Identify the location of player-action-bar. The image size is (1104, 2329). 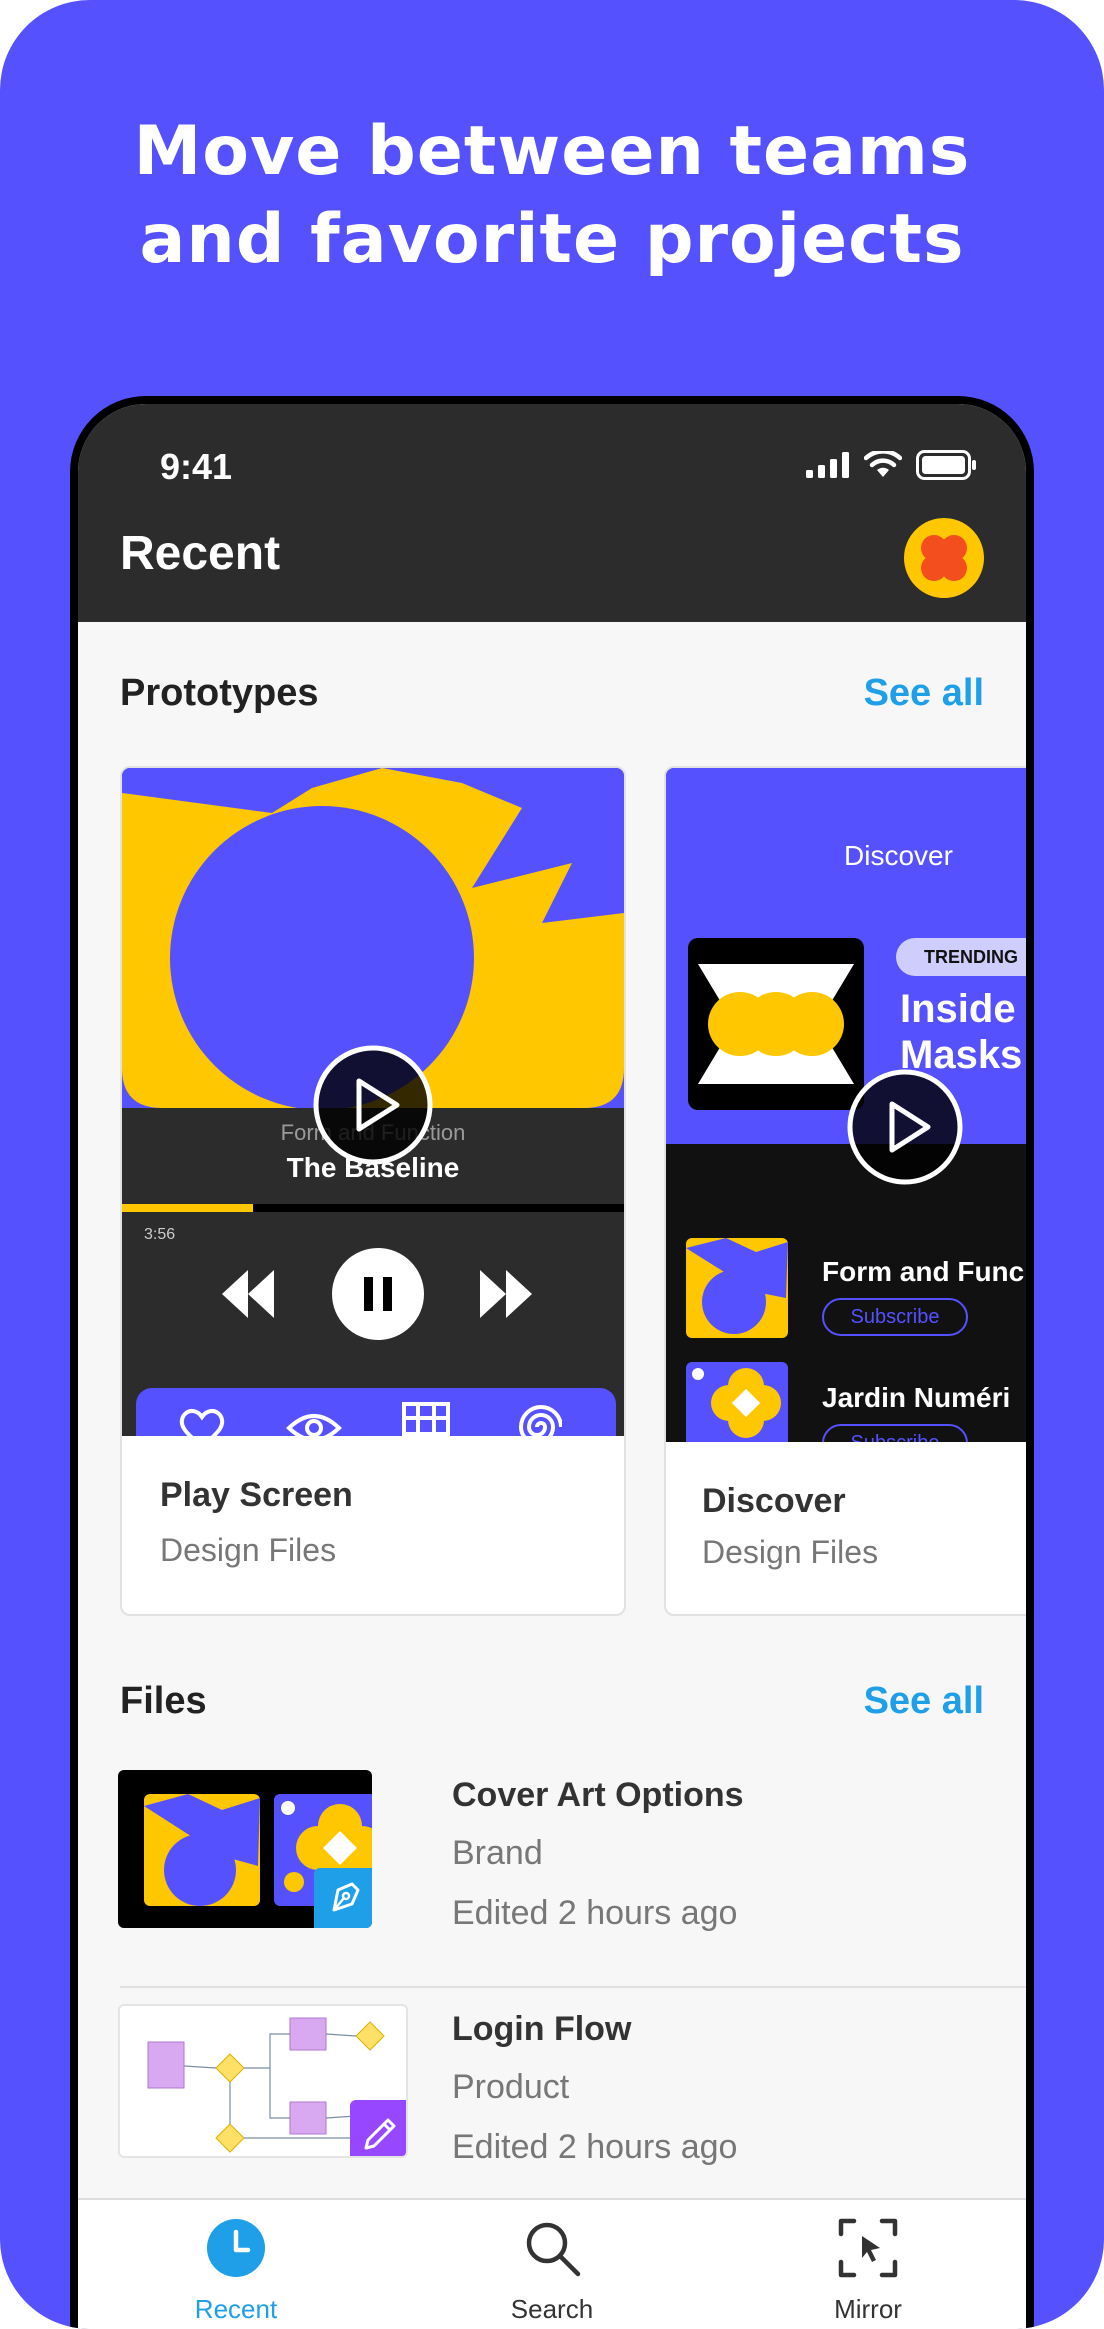
(376, 1412).